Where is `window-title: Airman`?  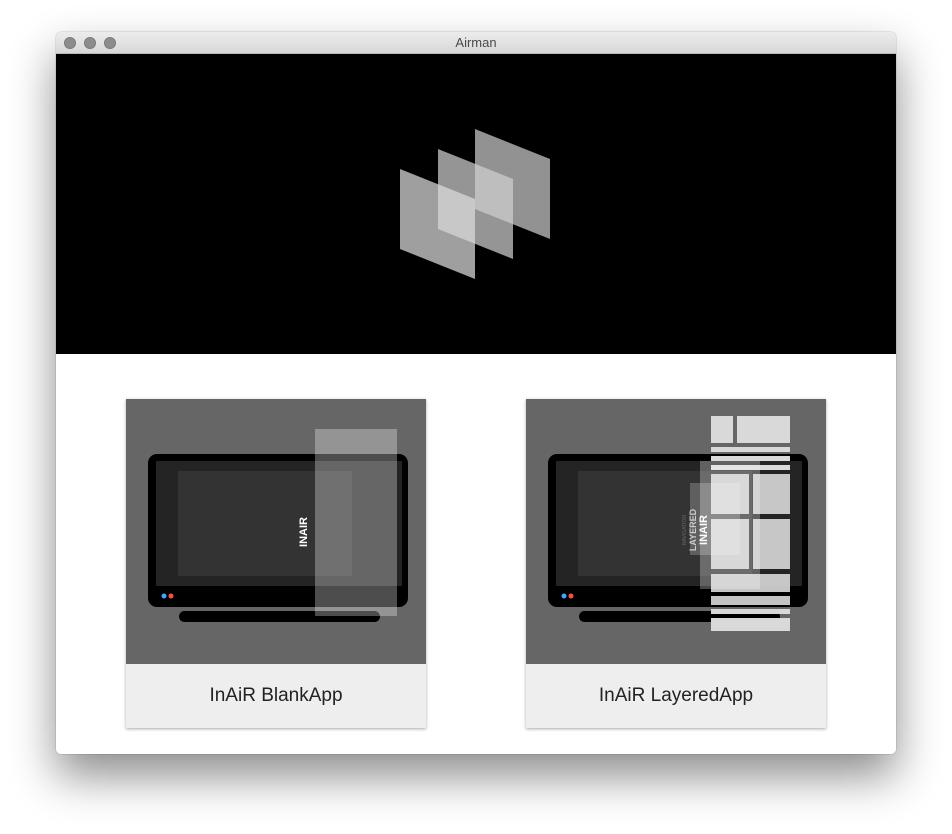 window-title: Airman is located at coordinates (476, 42).